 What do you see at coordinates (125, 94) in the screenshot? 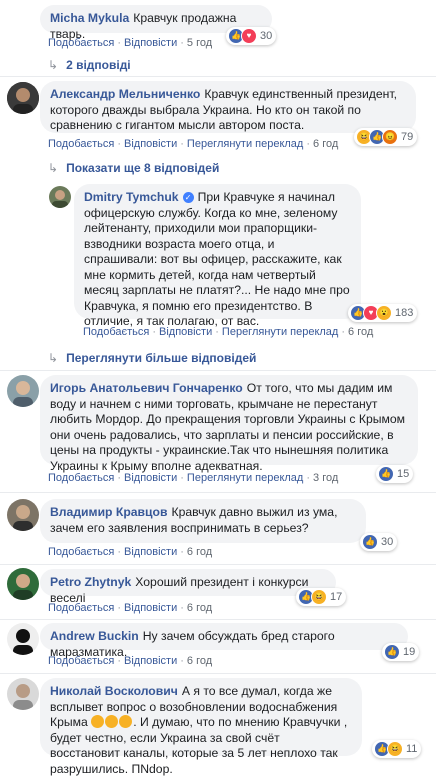
I see `comment-author: Александр Мельниченко` at bounding box center [125, 94].